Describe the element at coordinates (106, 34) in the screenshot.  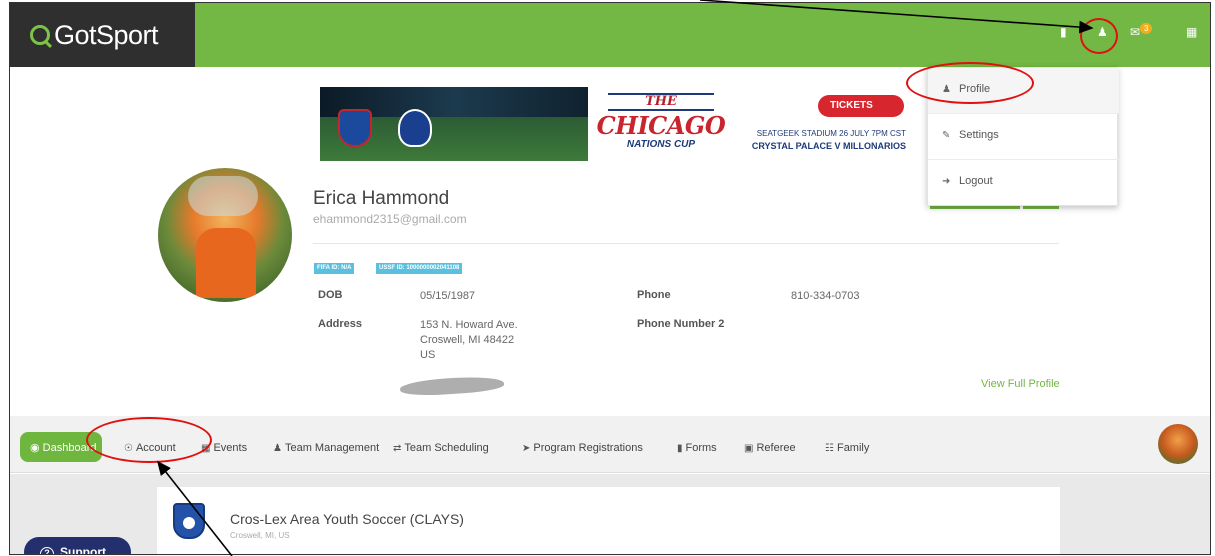
I see `brand-name: GotSport` at that location.